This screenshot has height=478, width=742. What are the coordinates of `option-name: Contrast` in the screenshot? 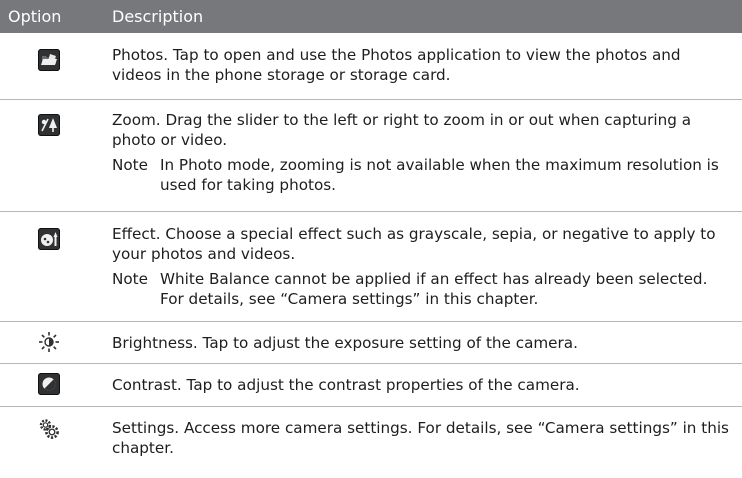 It's located at (144, 385).